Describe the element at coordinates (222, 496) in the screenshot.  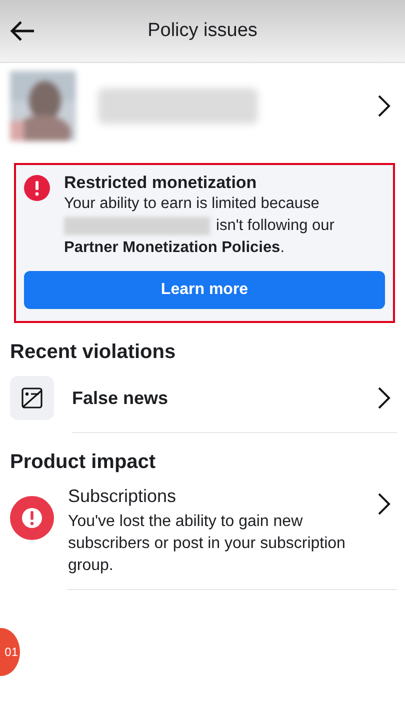
I see `impact-title: Subscriptions` at that location.